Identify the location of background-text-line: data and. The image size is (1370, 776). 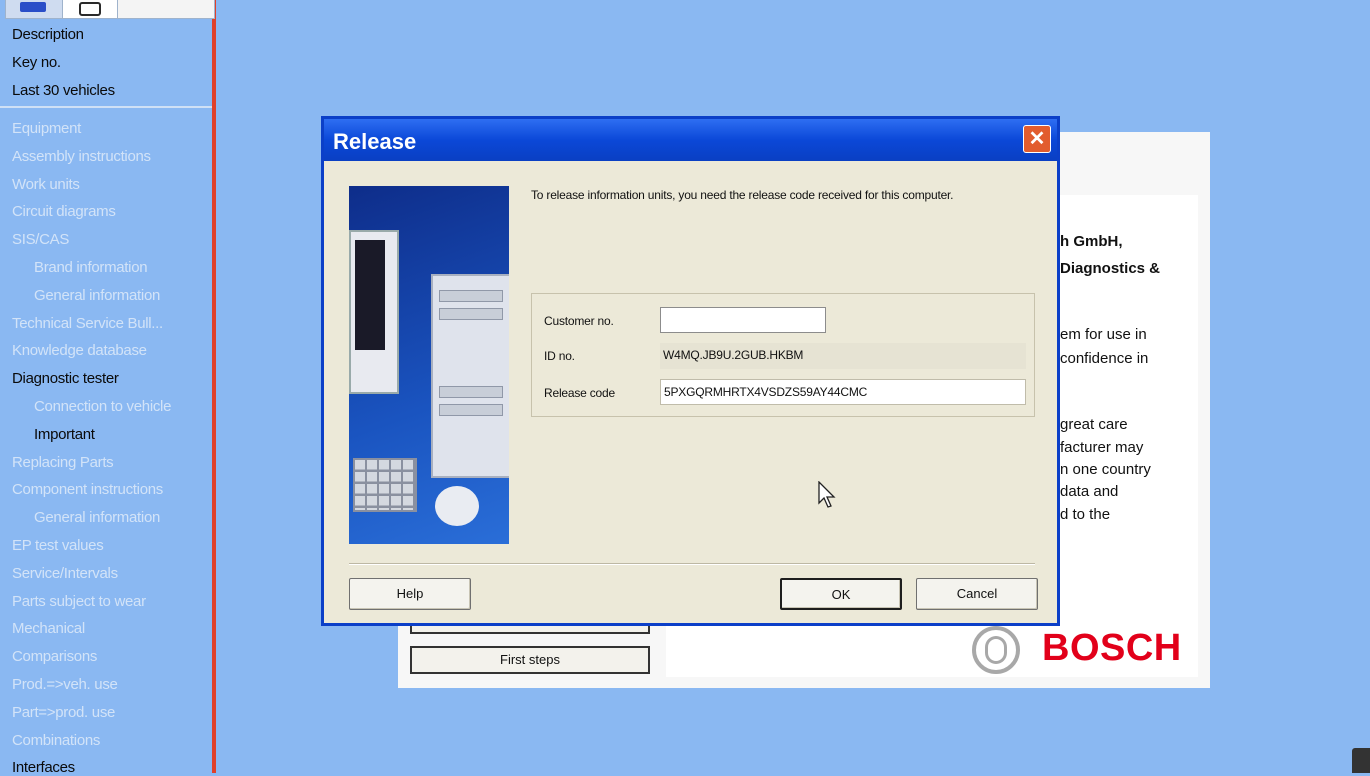
(1089, 491).